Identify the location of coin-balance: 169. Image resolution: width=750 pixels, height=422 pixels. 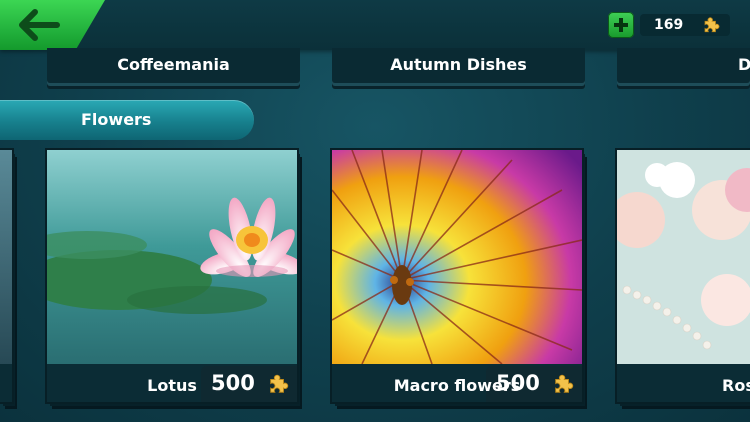
(685, 25).